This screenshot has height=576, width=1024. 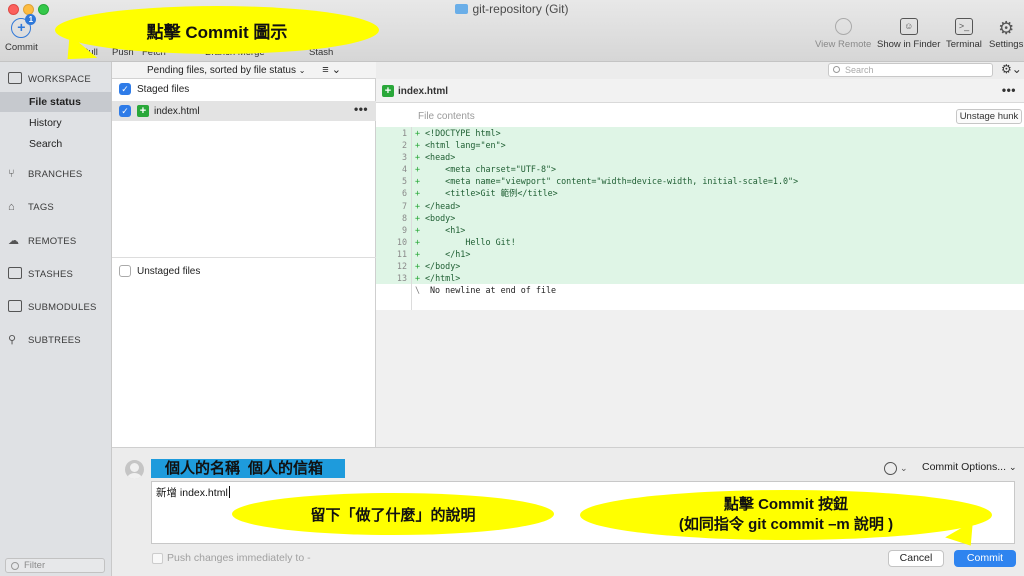 I want to click on finder-icon: ☺, so click(x=908, y=26).